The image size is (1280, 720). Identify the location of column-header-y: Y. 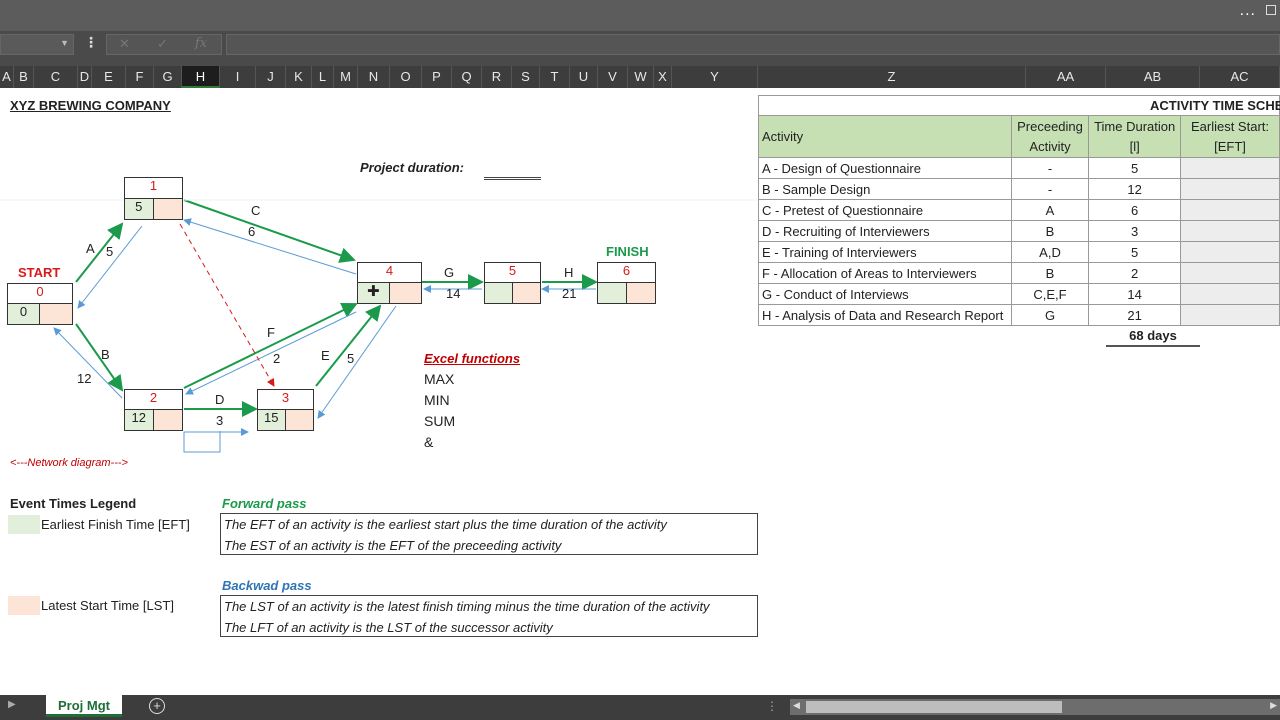
(715, 77).